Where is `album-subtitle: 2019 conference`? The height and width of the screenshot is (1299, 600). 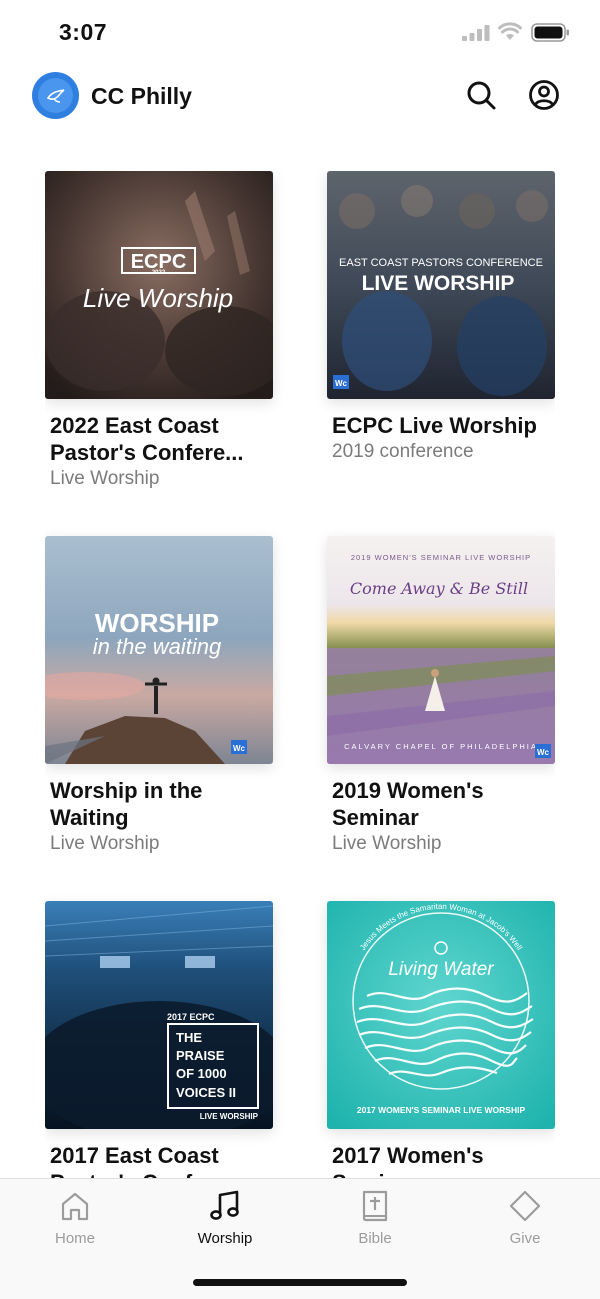 album-subtitle: 2019 conference is located at coordinates (403, 451).